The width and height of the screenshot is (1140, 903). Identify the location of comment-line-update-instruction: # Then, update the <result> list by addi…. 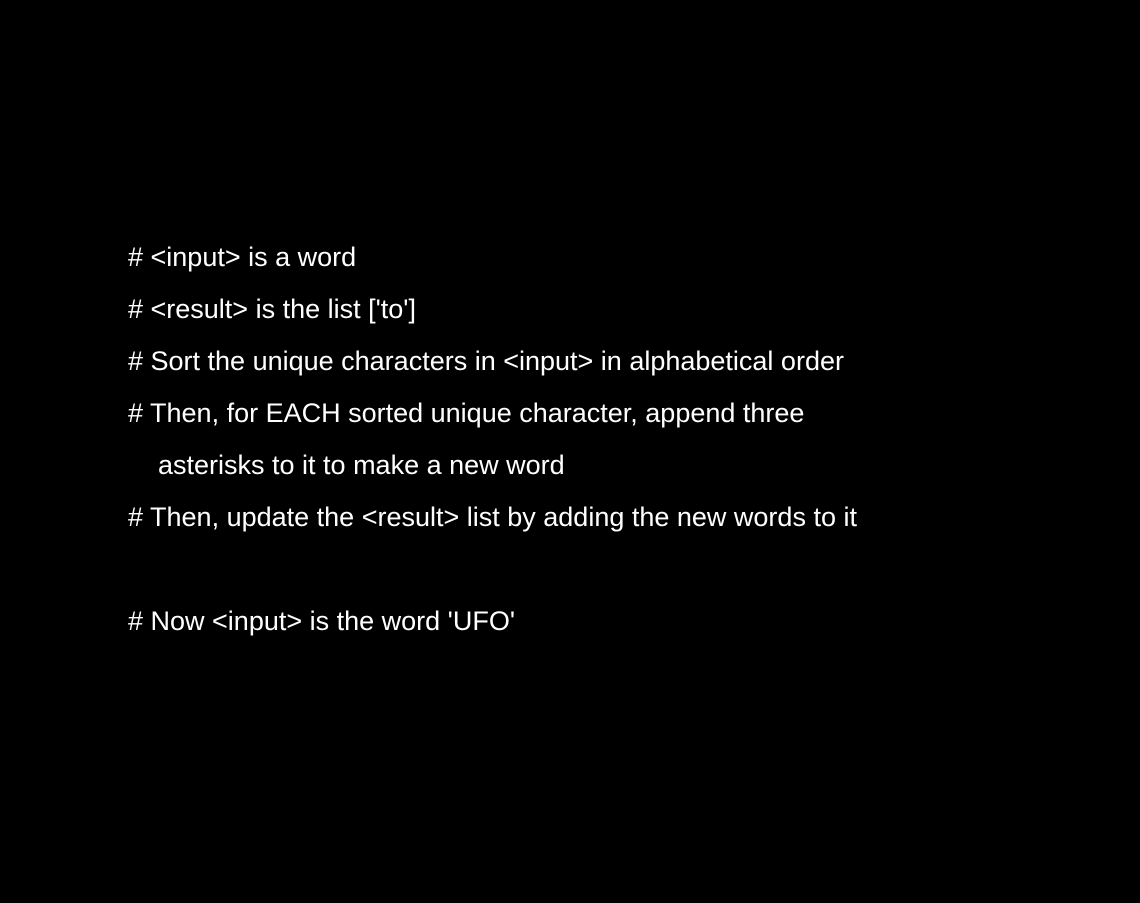
(492, 517).